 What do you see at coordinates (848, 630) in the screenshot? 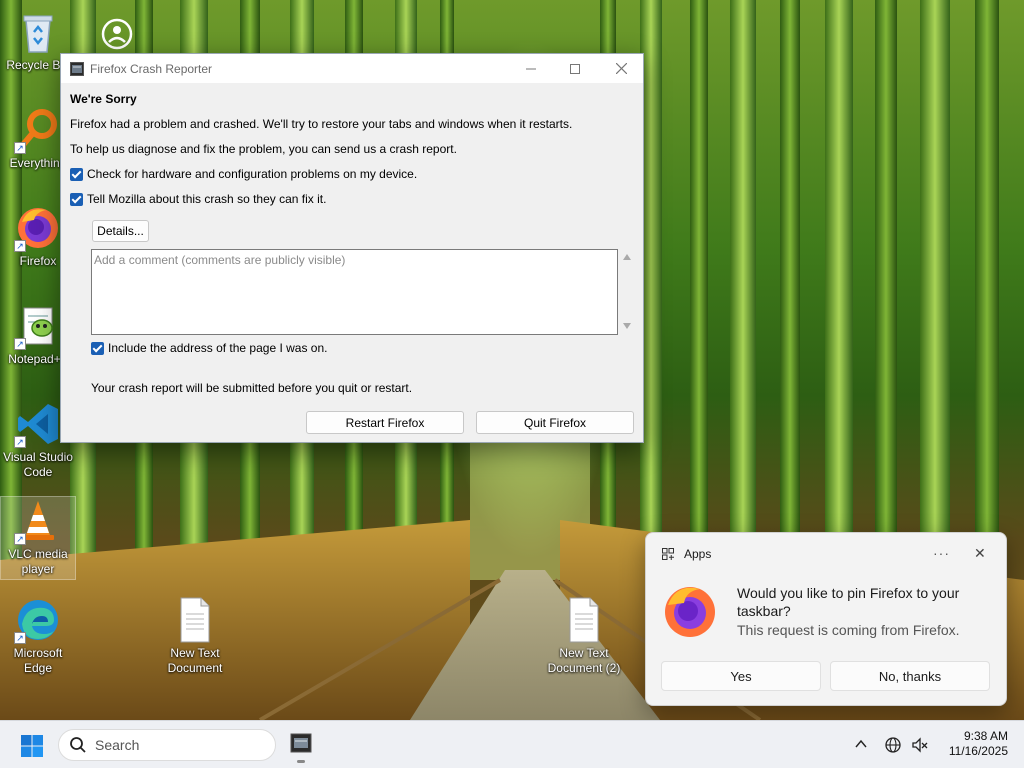
I see `notification-subtext: This request is coming from Firefox.` at bounding box center [848, 630].